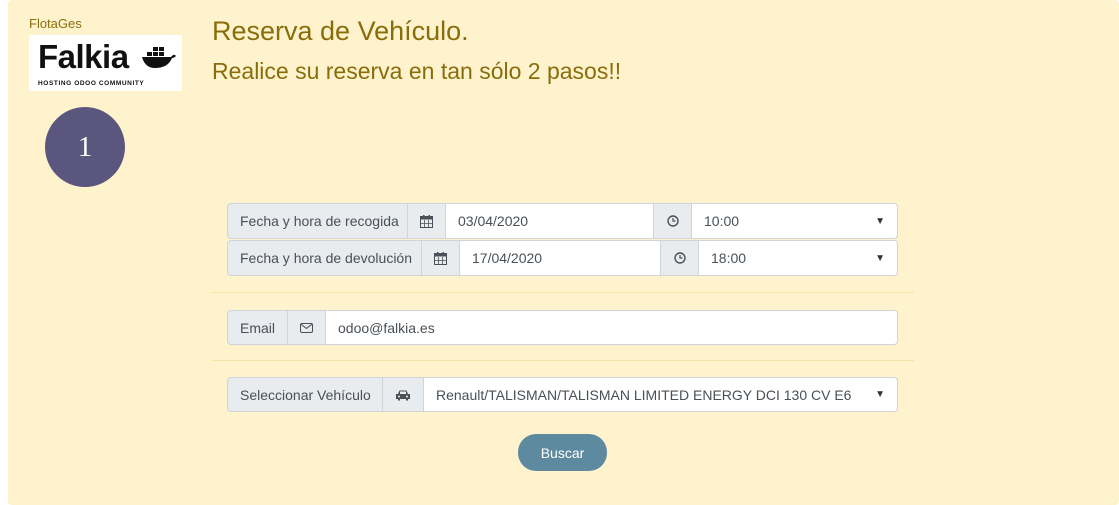 The image size is (1119, 505). What do you see at coordinates (55, 23) in the screenshot?
I see `app-name: FlotaGes` at bounding box center [55, 23].